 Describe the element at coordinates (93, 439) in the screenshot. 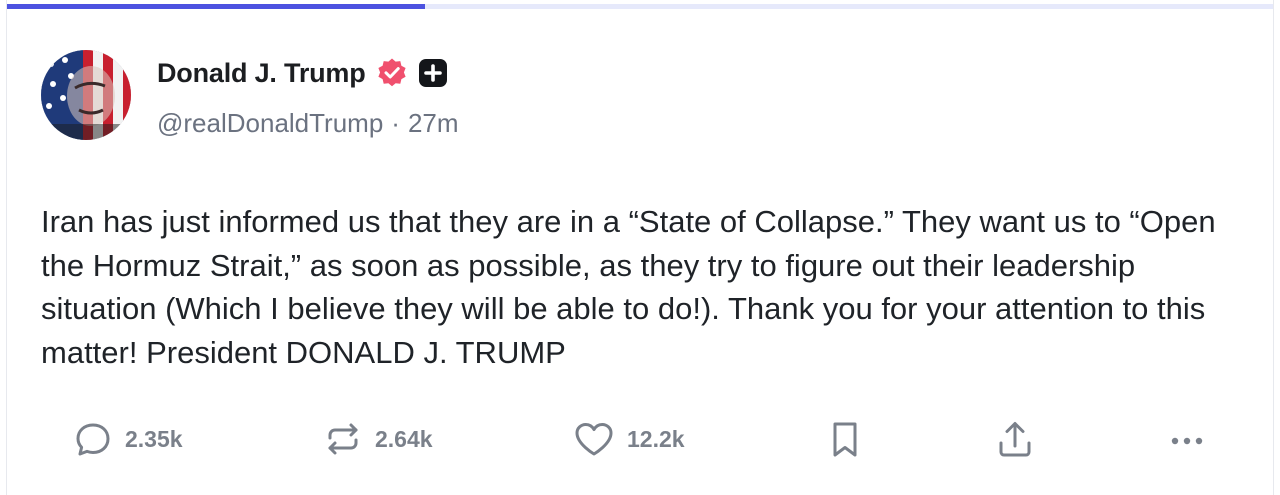

I see `reply-icon` at that location.